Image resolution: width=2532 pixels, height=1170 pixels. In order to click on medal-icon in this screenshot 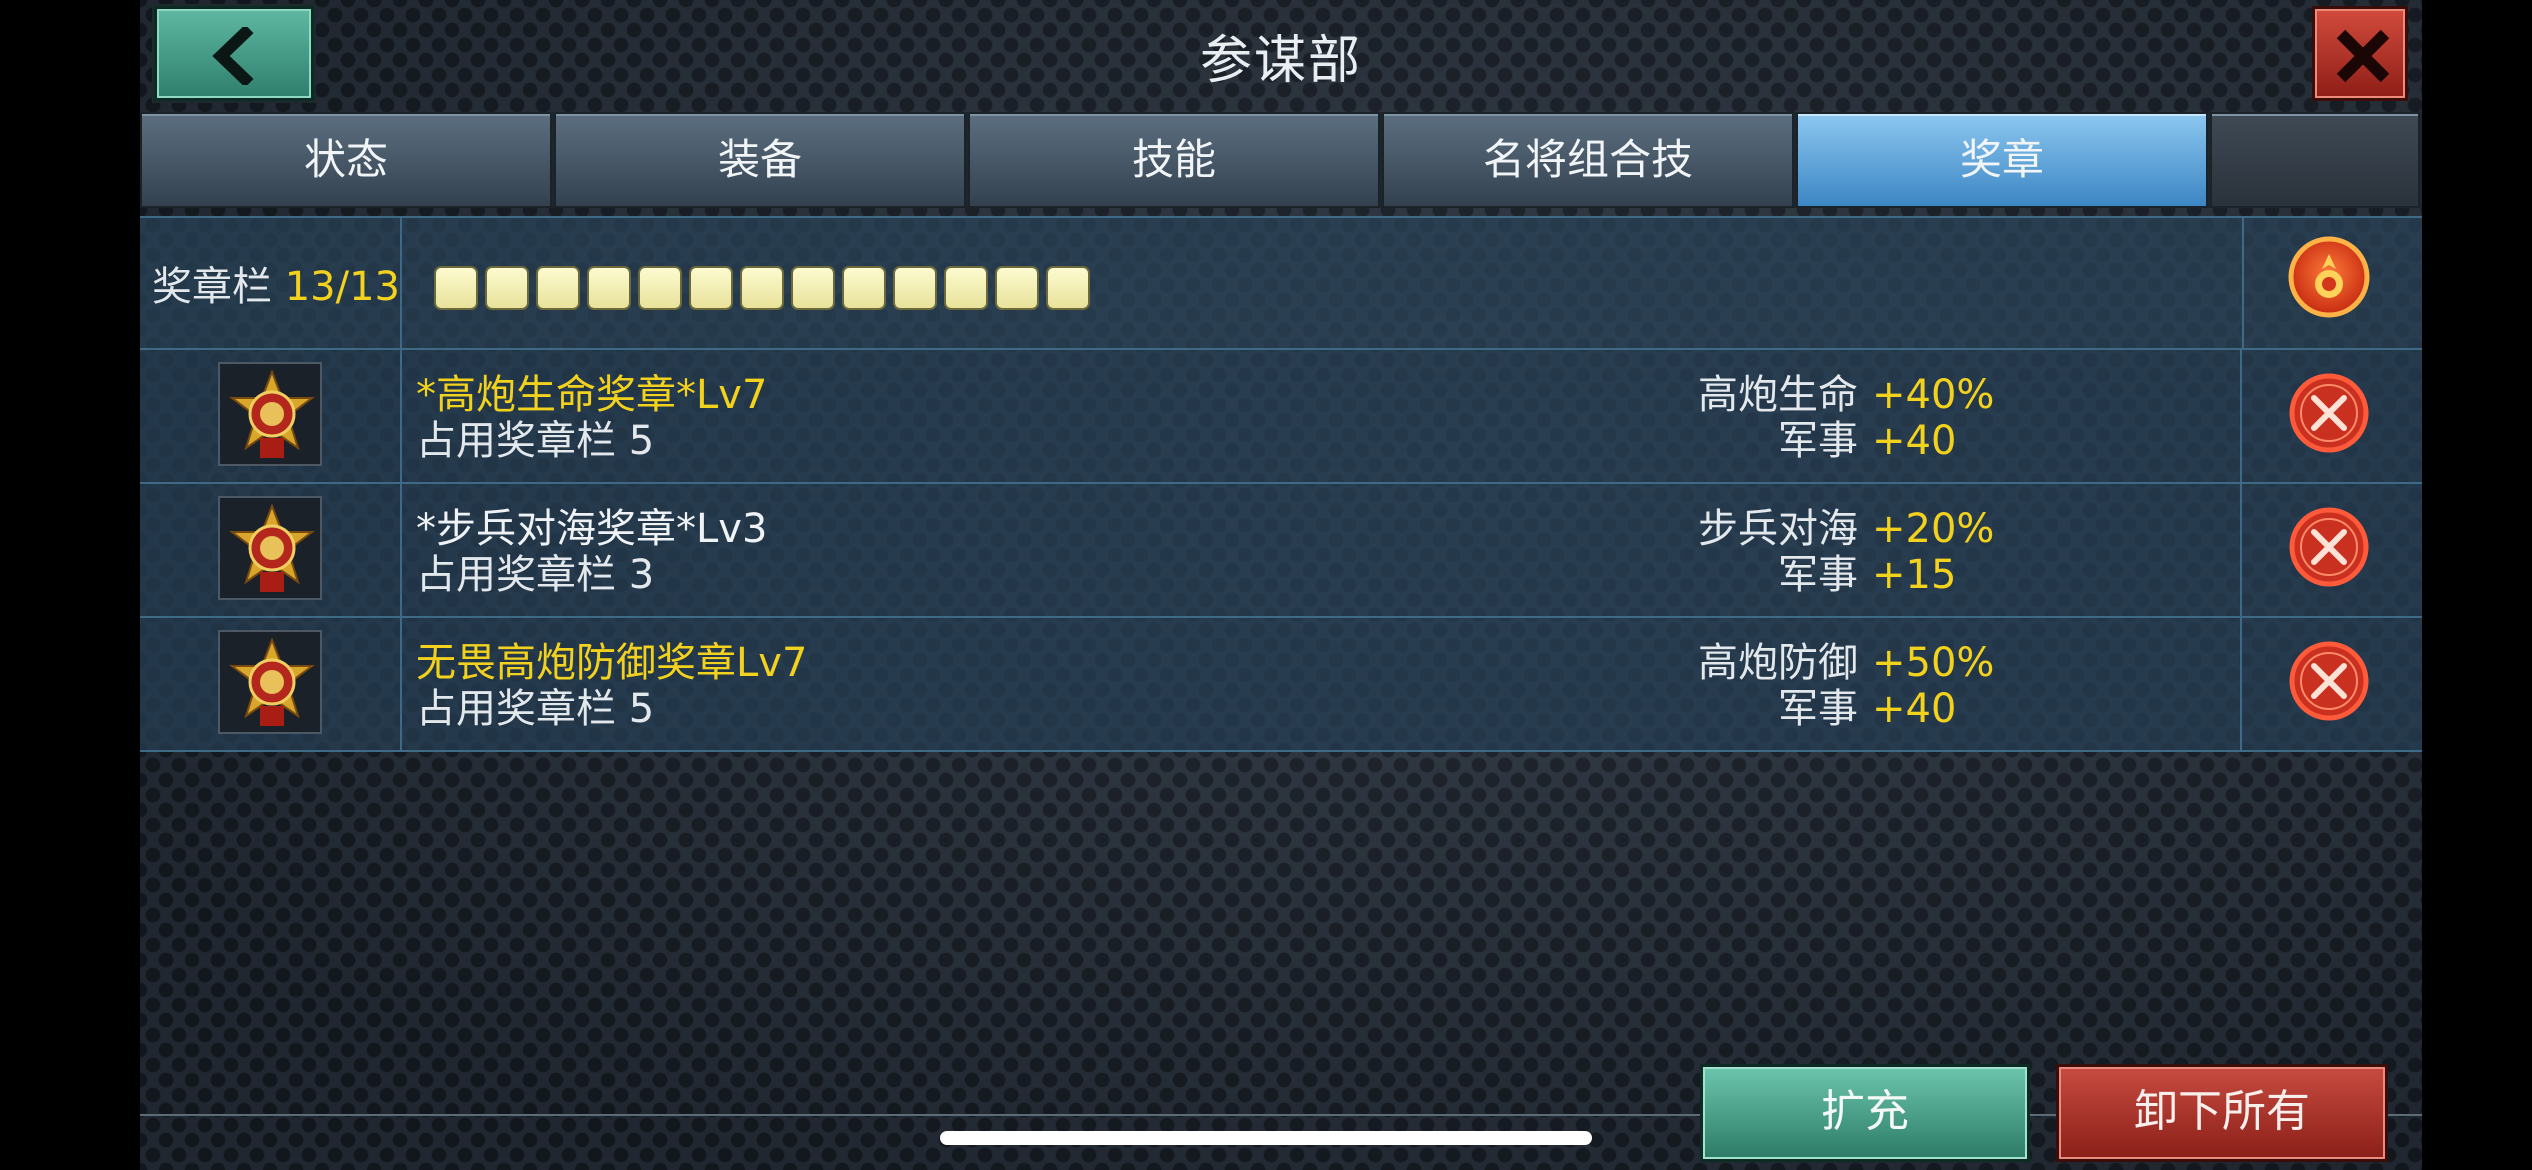, I will do `click(2329, 277)`.